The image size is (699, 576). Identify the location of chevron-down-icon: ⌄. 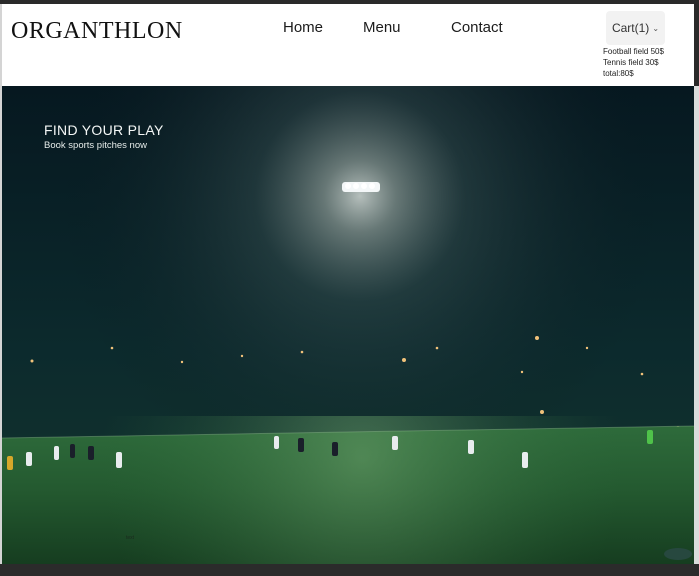
(656, 28).